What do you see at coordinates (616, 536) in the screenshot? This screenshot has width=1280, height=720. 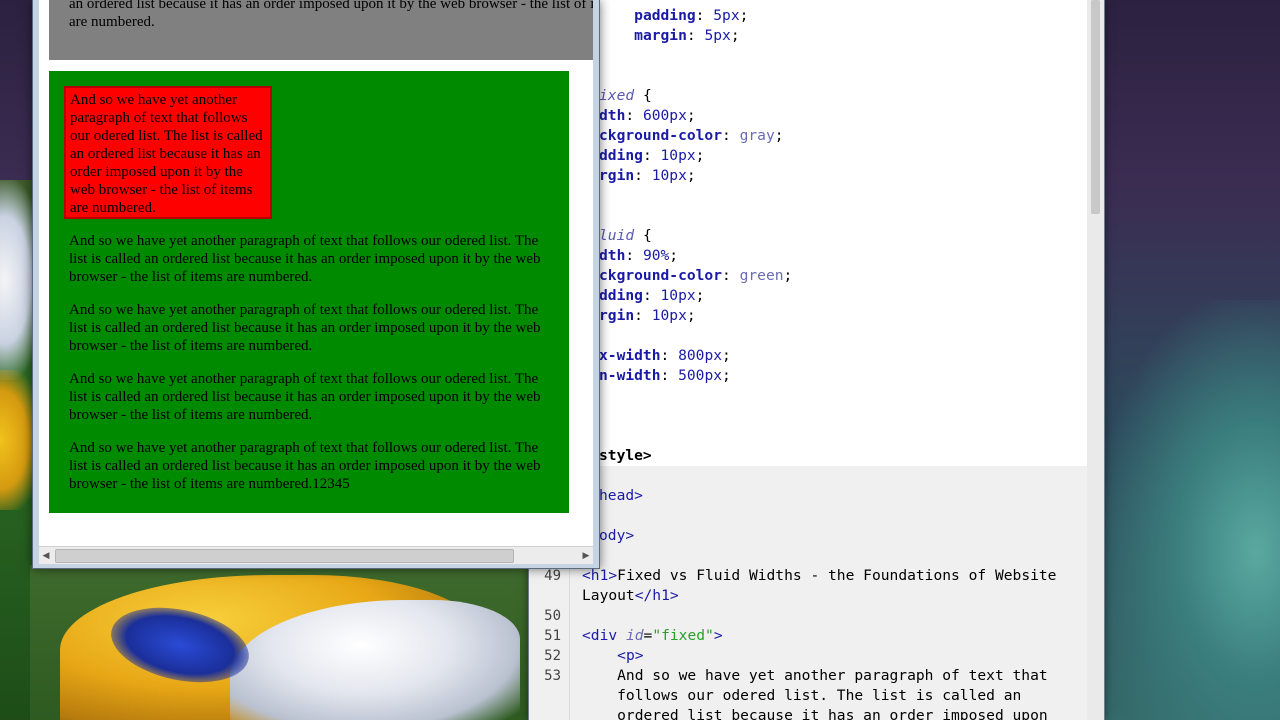 I see `code-line: ody>` at bounding box center [616, 536].